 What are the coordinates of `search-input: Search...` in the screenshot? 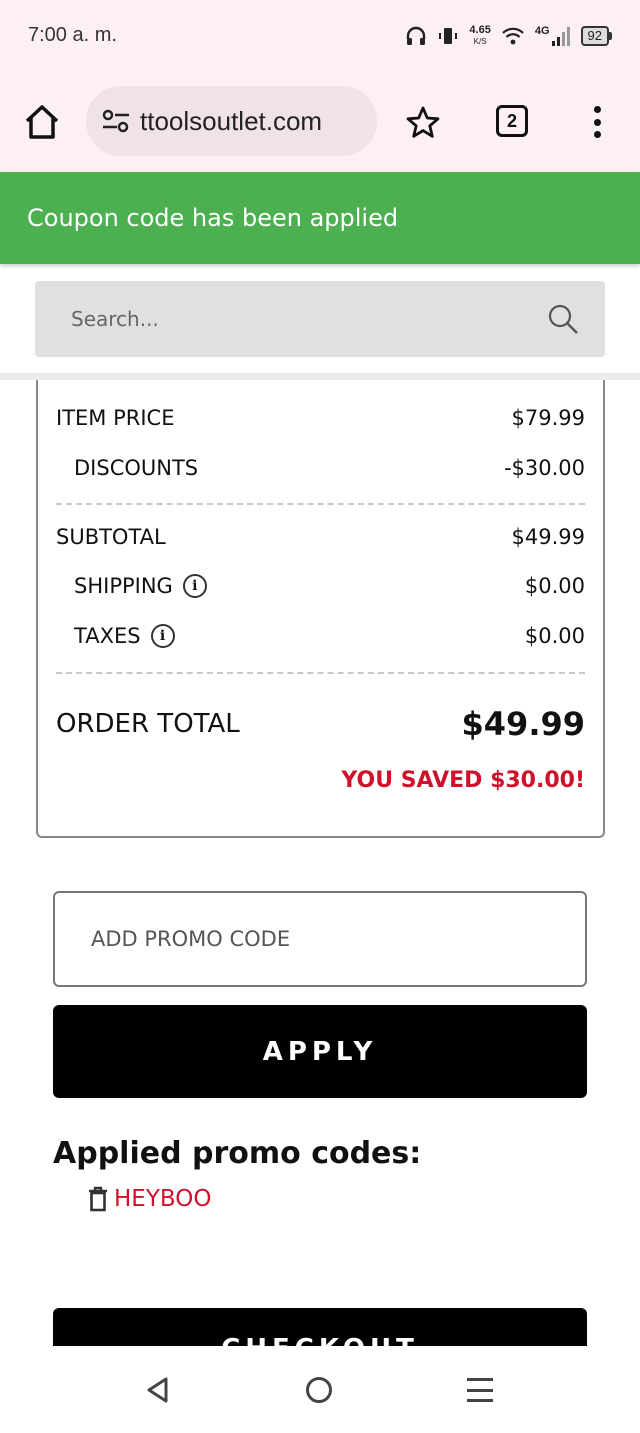 It's located at (320, 319).